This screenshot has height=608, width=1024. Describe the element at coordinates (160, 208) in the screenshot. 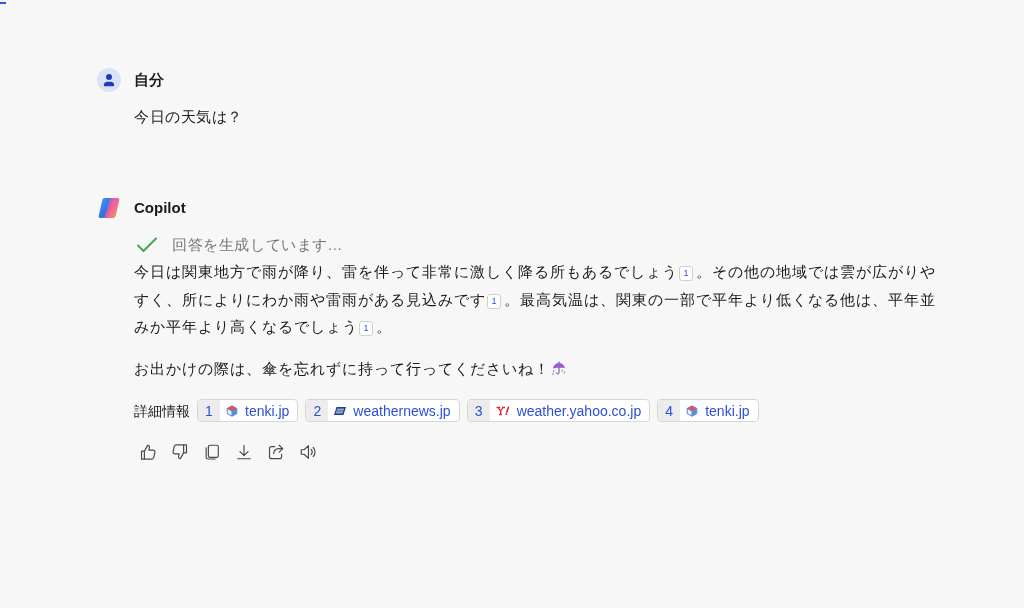

I see `sender-name: Copilot` at that location.